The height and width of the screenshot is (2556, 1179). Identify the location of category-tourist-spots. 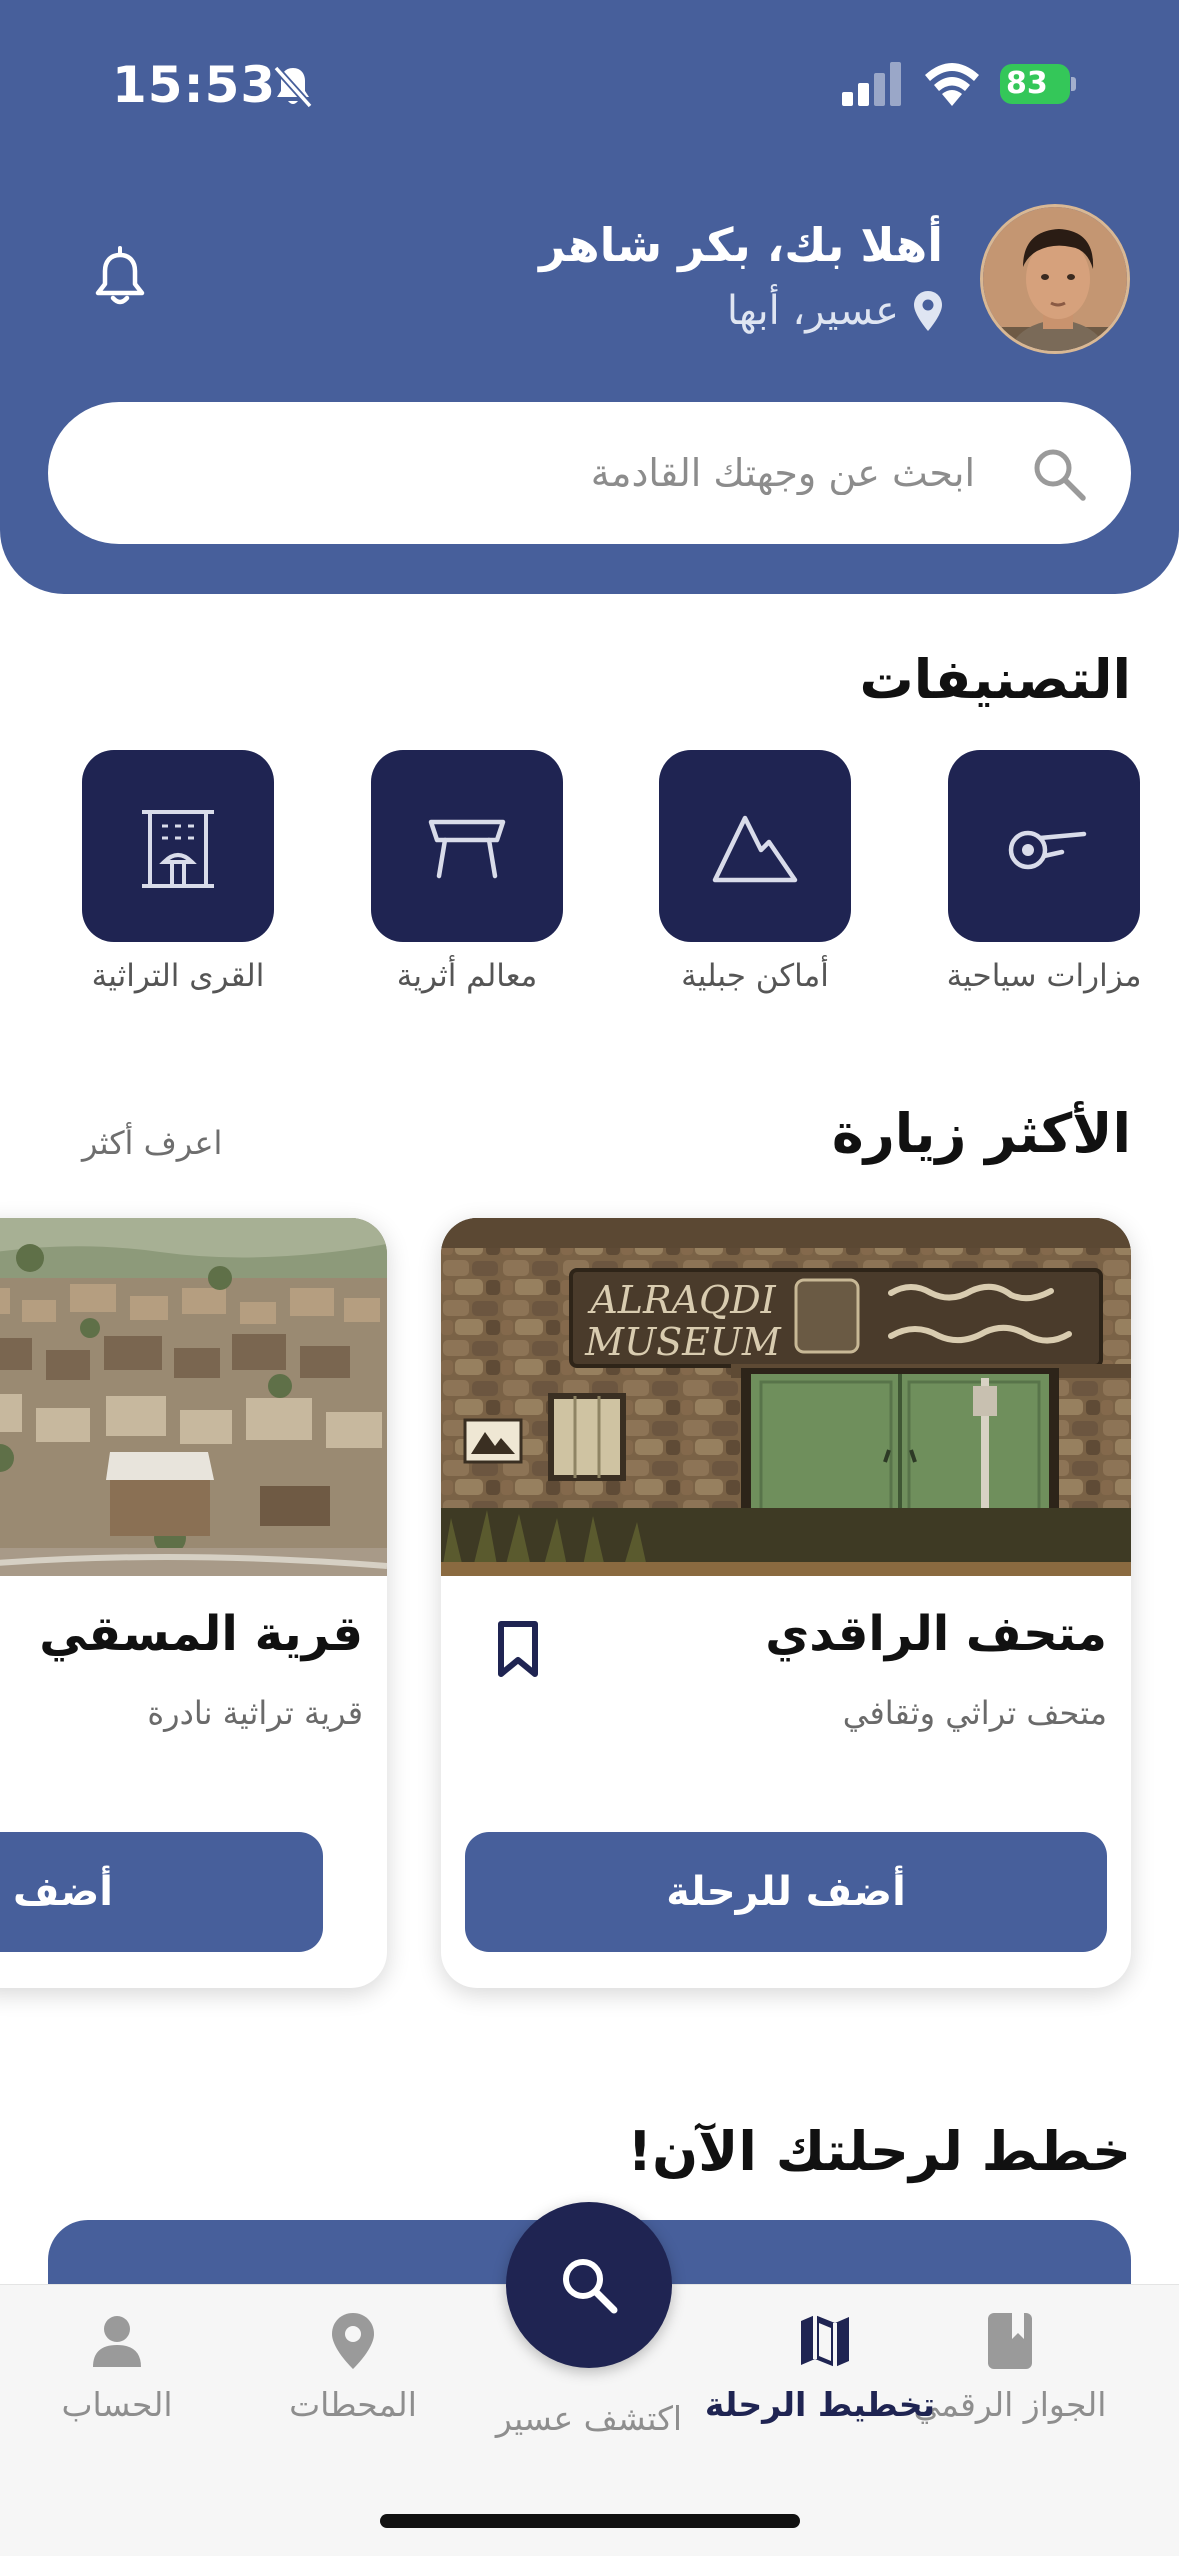
(1044, 846).